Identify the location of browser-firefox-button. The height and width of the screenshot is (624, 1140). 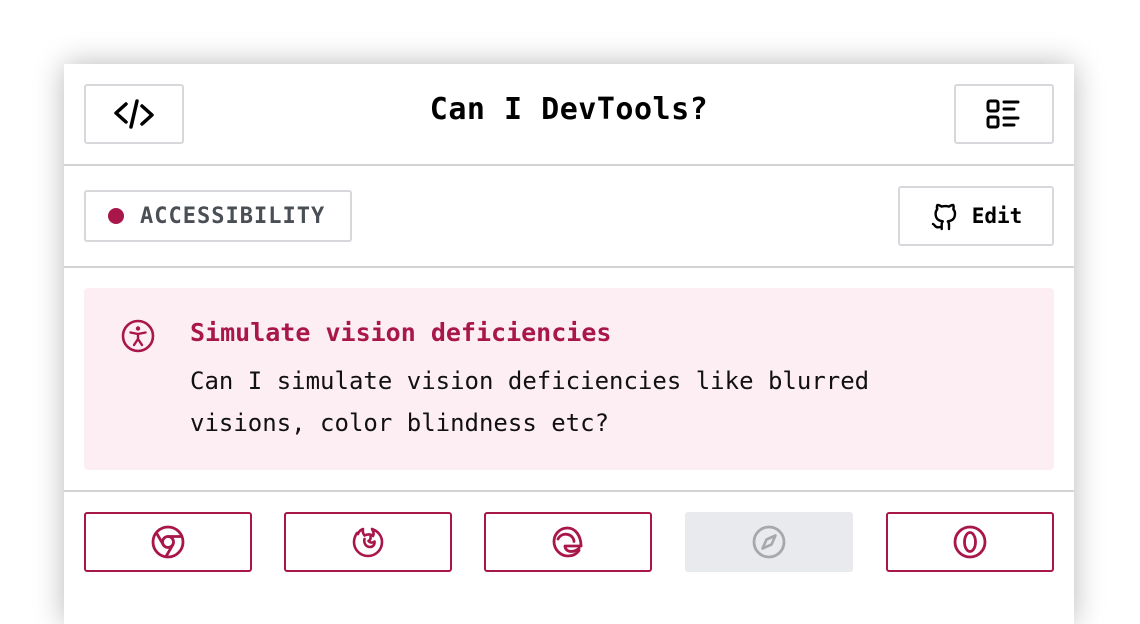
(368, 542).